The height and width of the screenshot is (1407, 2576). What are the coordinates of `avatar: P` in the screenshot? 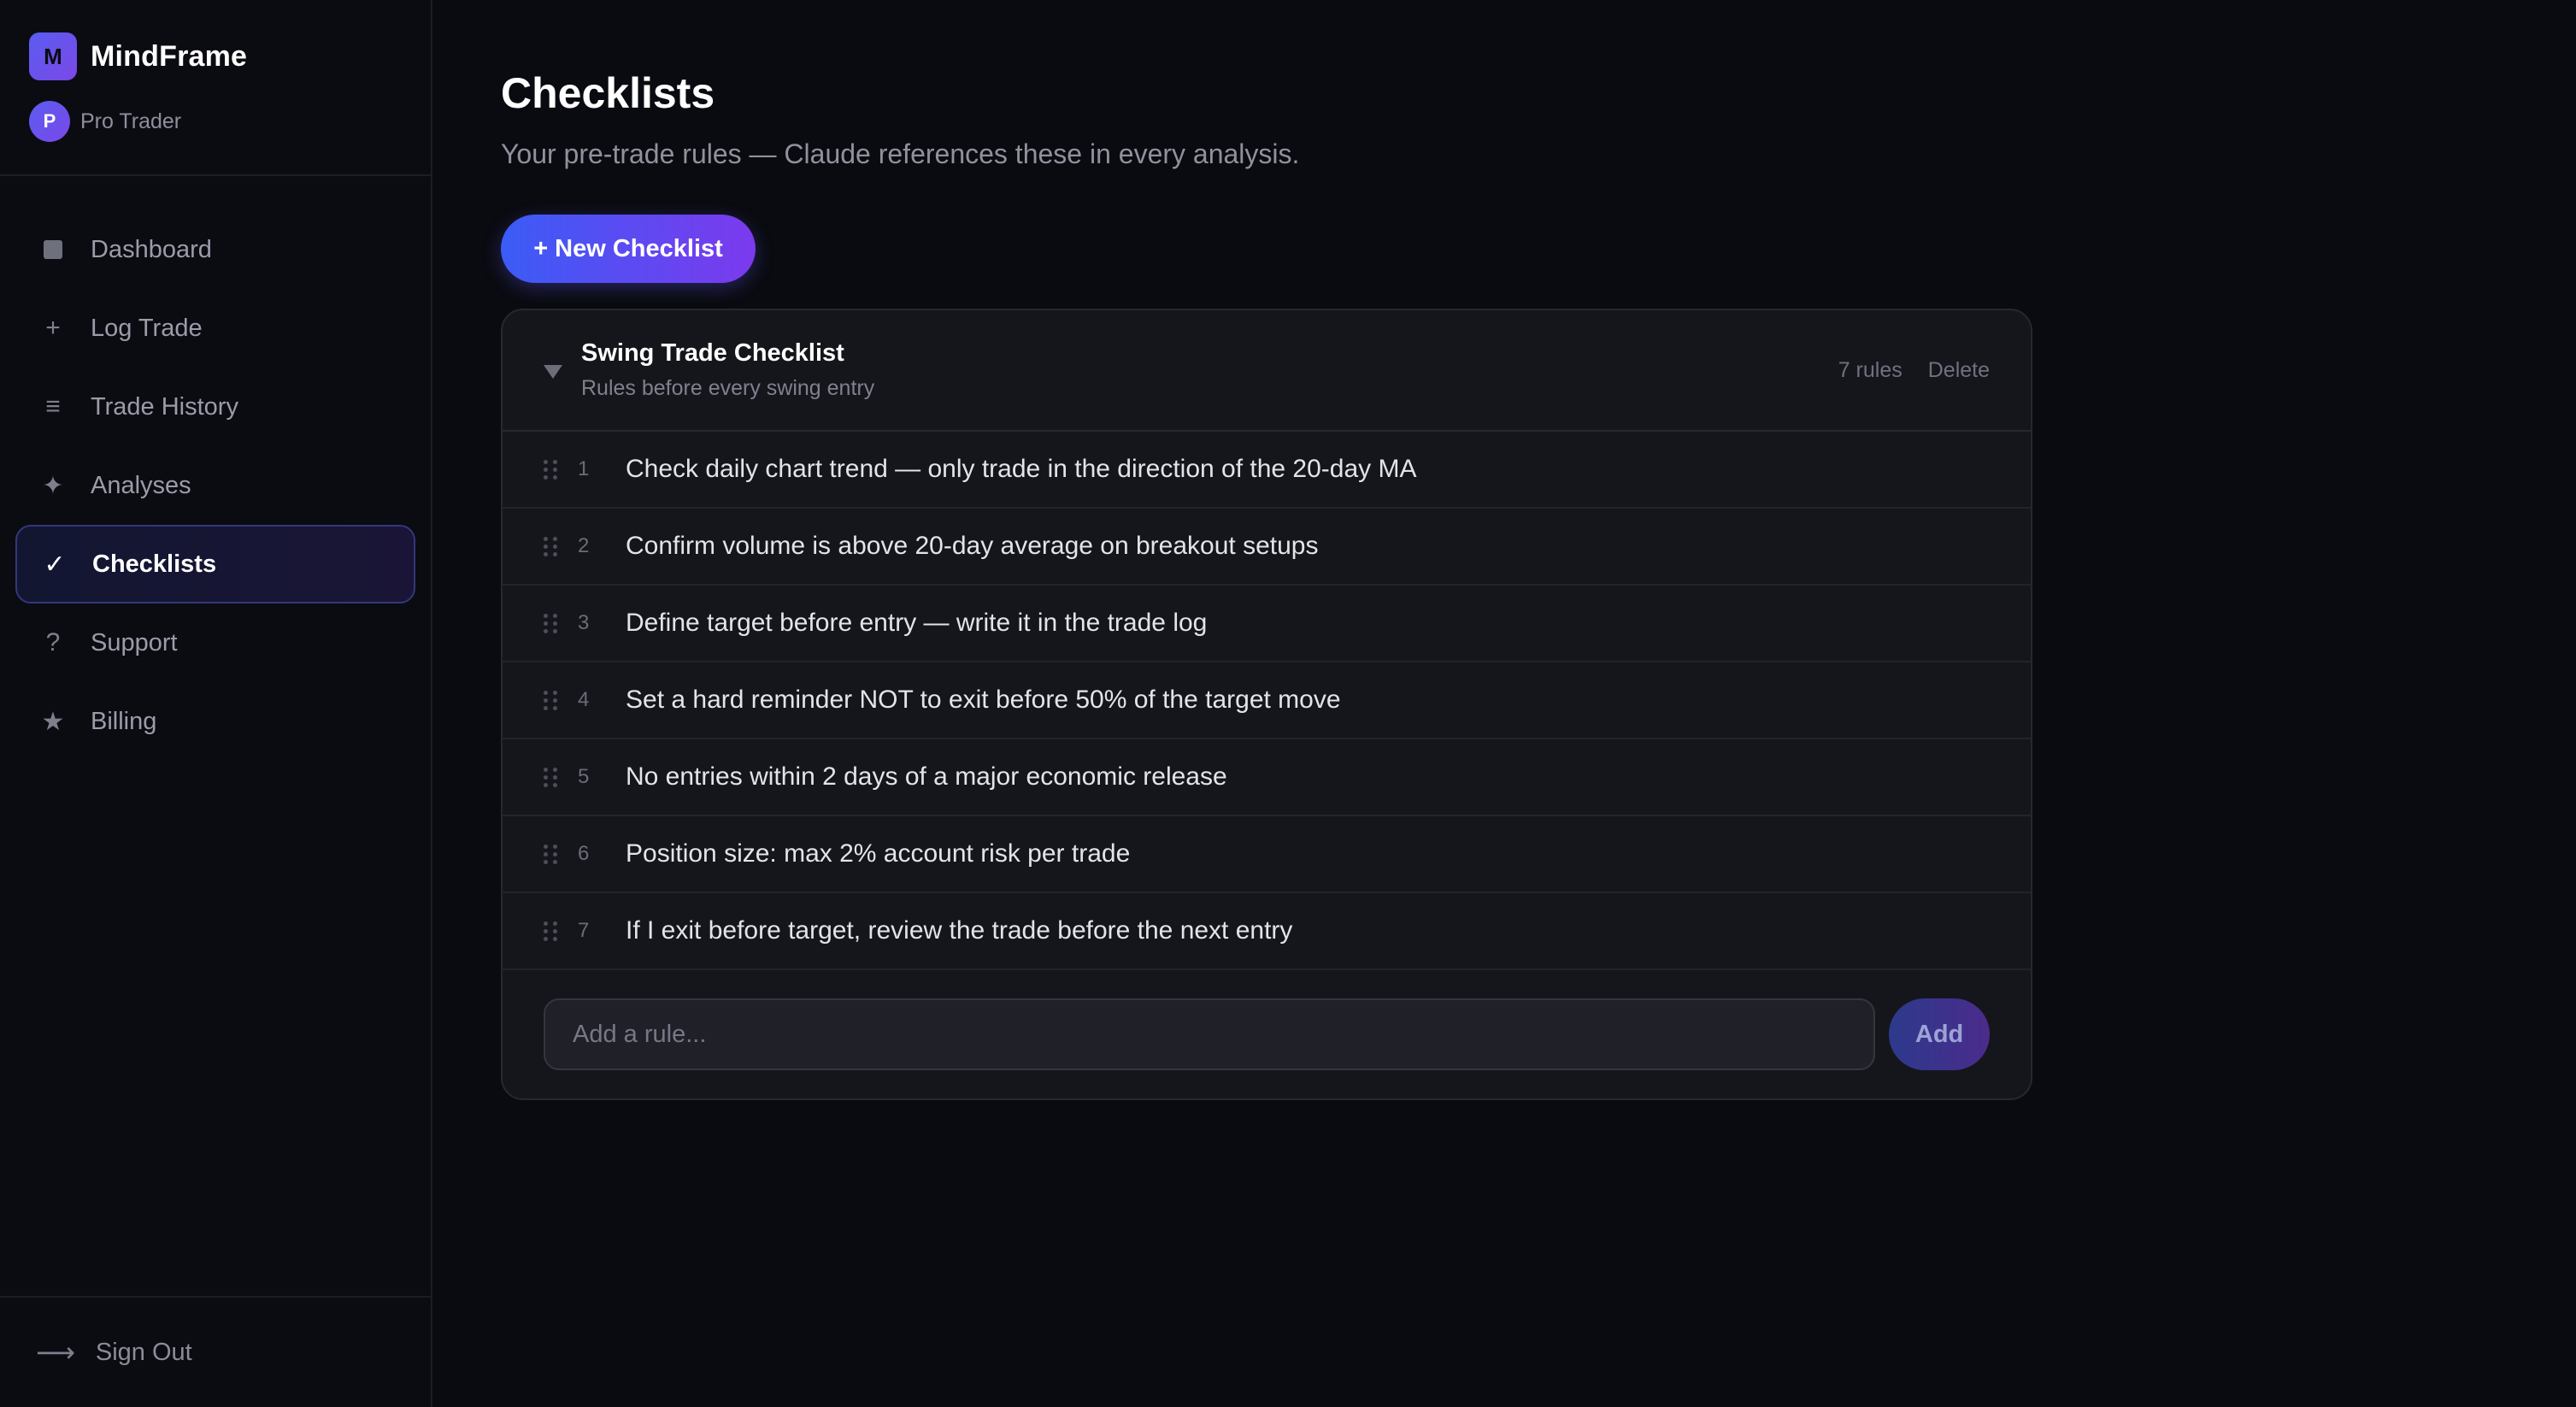 It's located at (49, 121).